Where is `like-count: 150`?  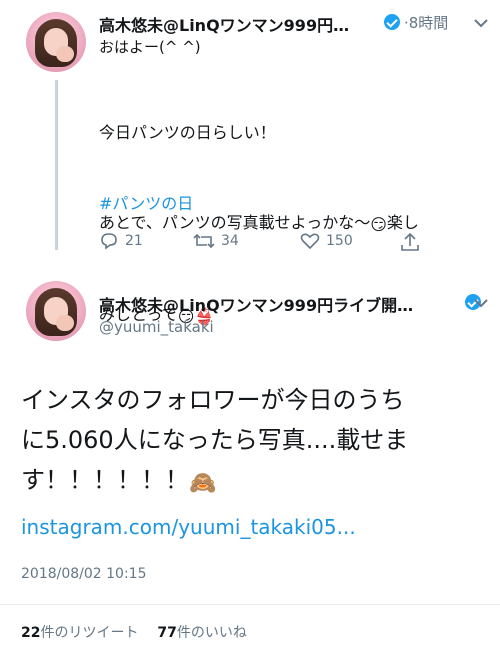 like-count: 150 is located at coordinates (339, 241).